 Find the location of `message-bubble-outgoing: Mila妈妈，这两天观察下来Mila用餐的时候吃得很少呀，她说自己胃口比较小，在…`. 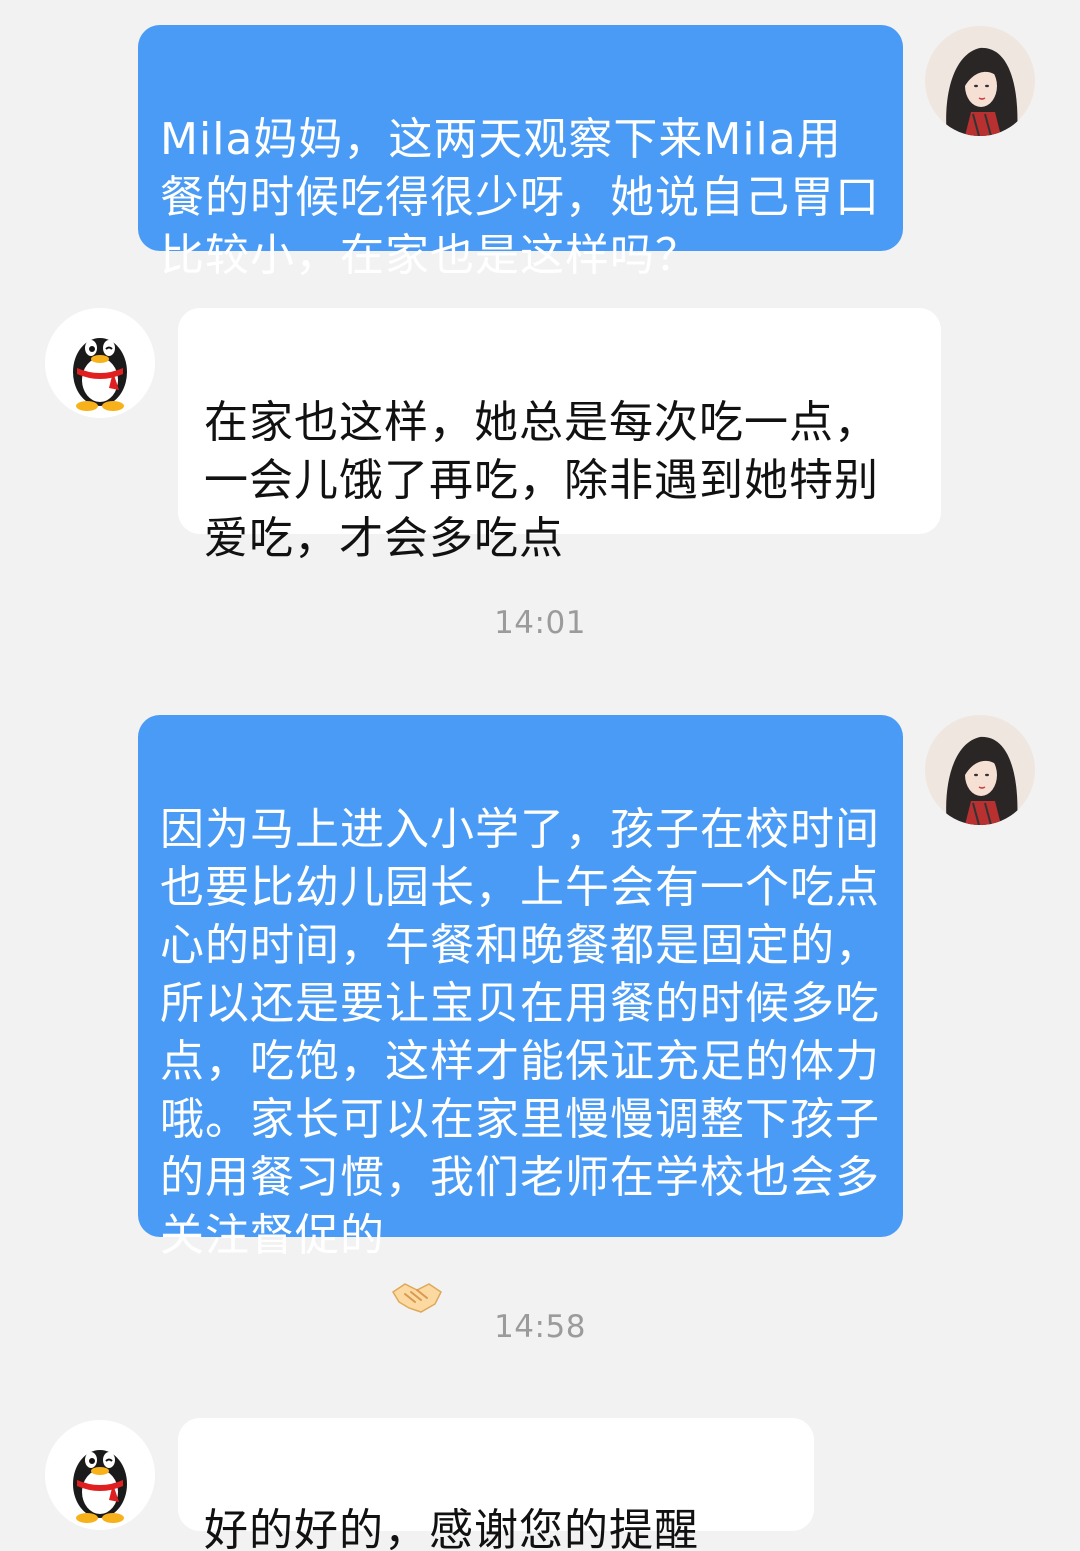

message-bubble-outgoing: Mila妈妈，这两天观察下来Mila用餐的时候吃得很少呀，她说自己胃口比较小，在… is located at coordinates (520, 153).